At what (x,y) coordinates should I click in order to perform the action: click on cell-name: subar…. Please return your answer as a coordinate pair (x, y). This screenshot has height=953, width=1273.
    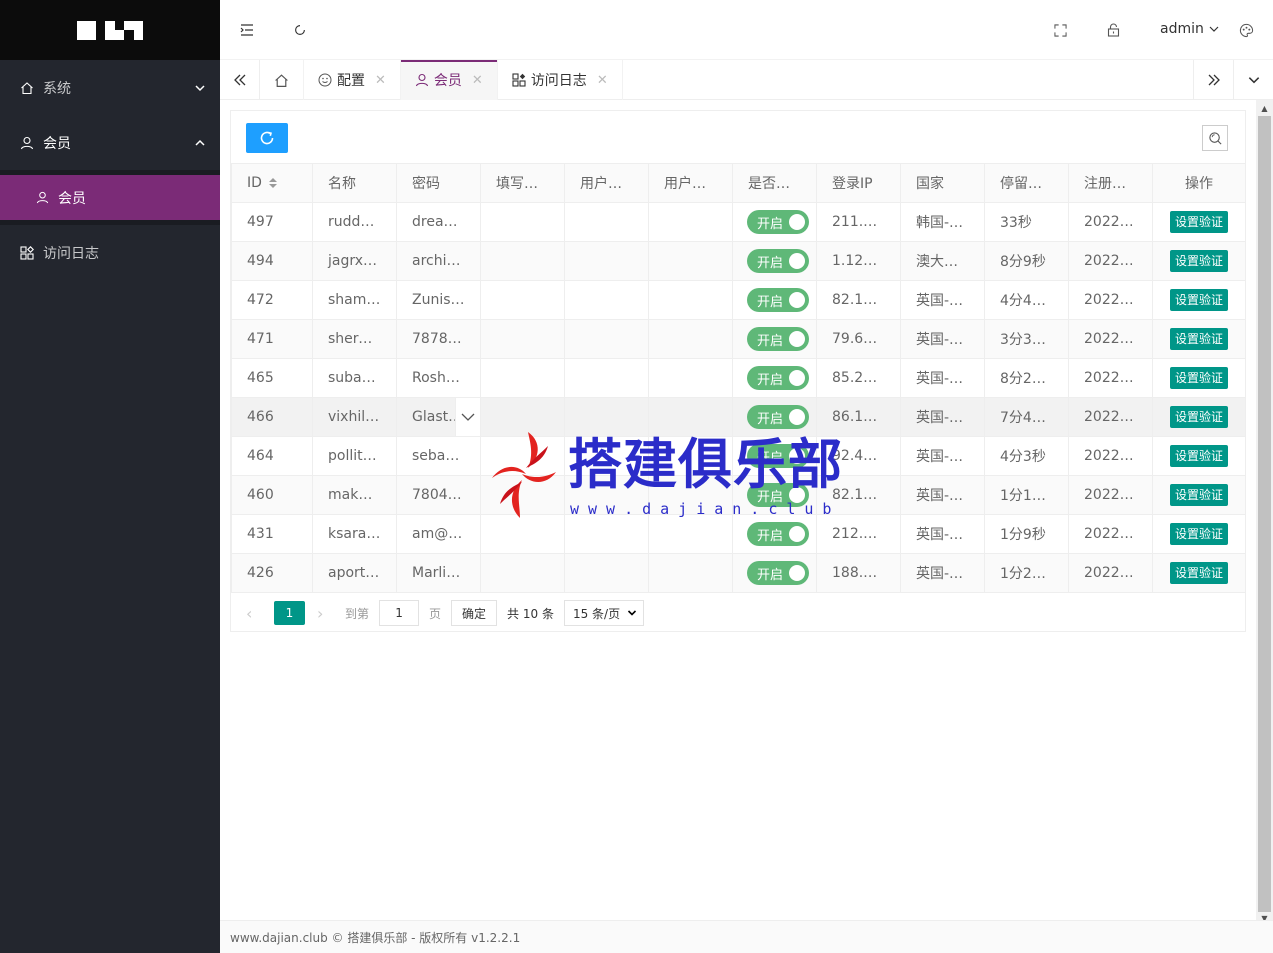
    Looking at the image, I should click on (354, 378).